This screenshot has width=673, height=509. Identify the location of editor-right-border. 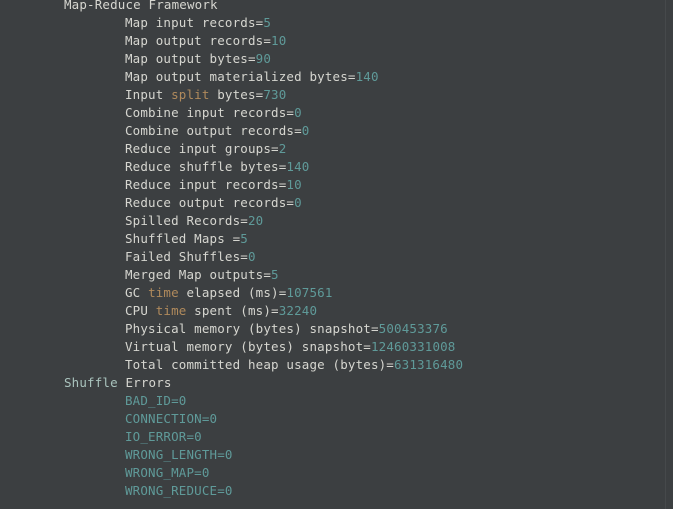
(665, 254).